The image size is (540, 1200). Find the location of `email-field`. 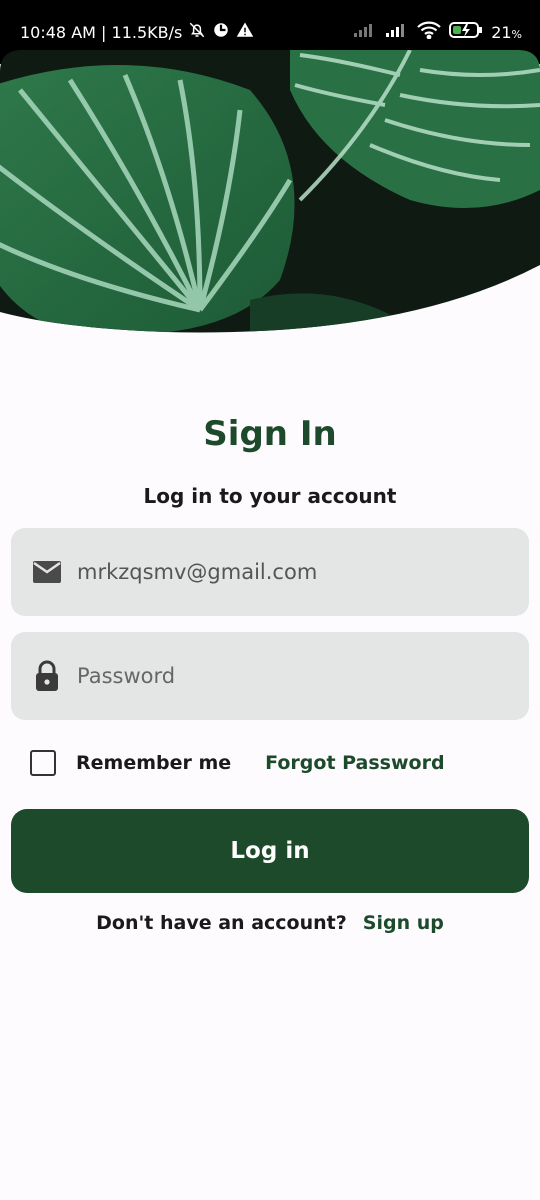

email-field is located at coordinates (270, 572).